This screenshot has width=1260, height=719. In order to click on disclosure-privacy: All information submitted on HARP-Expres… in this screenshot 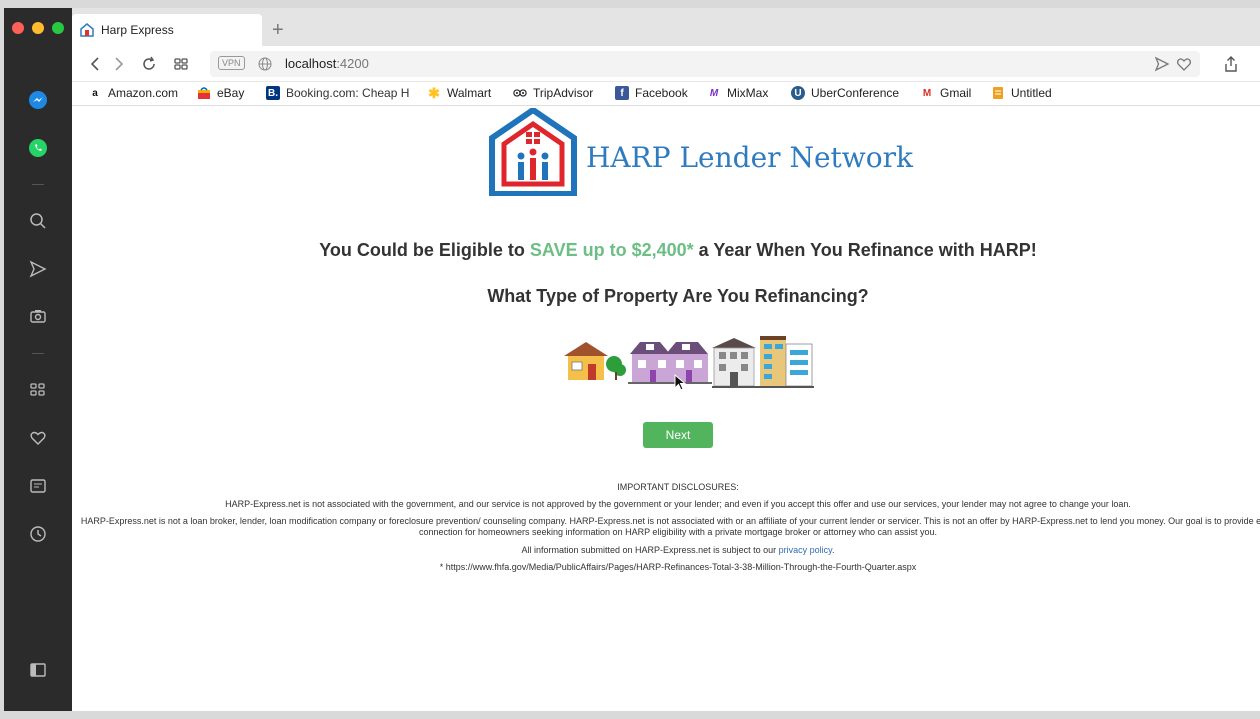, I will do `click(666, 550)`.